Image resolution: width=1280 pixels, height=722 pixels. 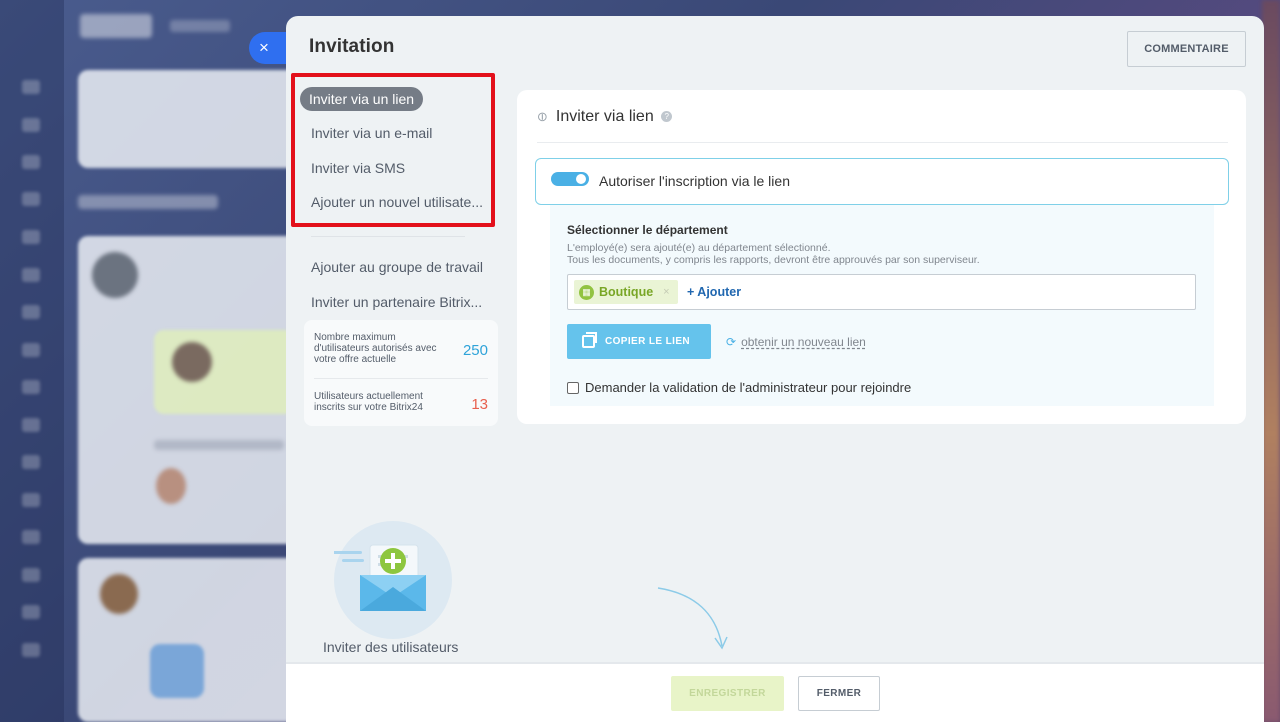 What do you see at coordinates (32, 361) in the screenshot?
I see `background-left-menu` at bounding box center [32, 361].